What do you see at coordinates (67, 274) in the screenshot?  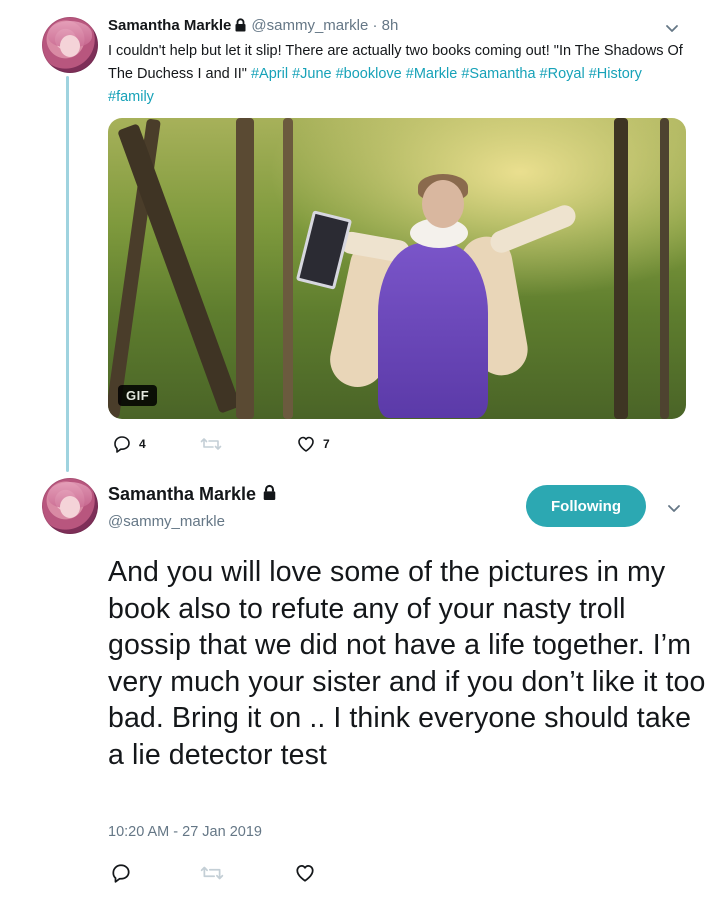 I see `thread-connector-line` at bounding box center [67, 274].